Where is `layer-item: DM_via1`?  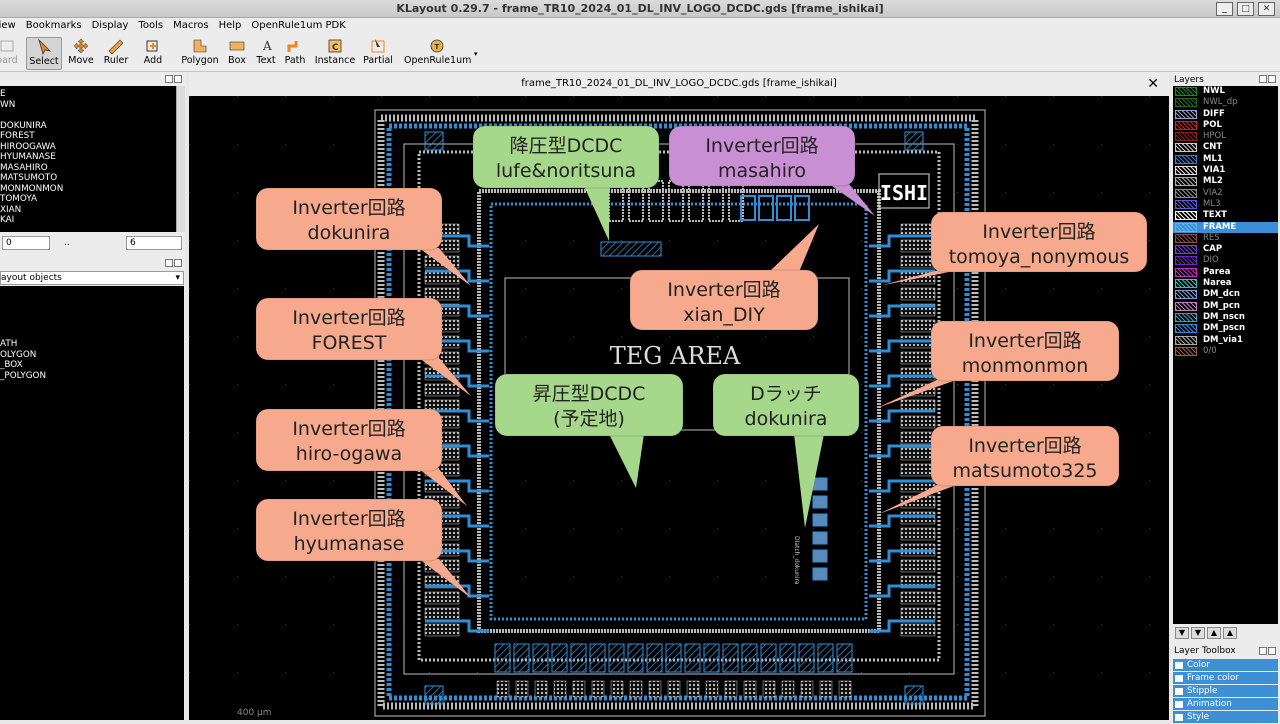
layer-item: DM_via1 is located at coordinates (1225, 340).